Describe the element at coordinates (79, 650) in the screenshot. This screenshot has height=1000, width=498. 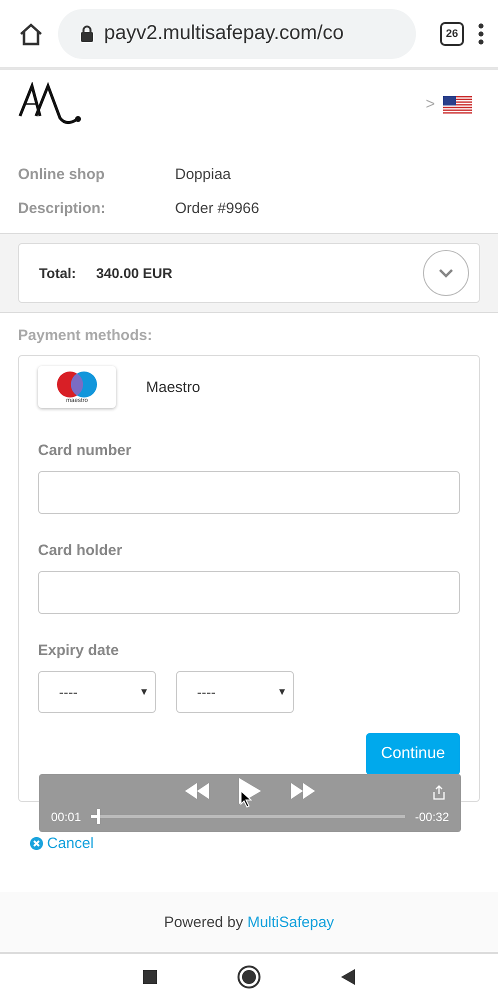
I see `field-label: Expiry date` at that location.